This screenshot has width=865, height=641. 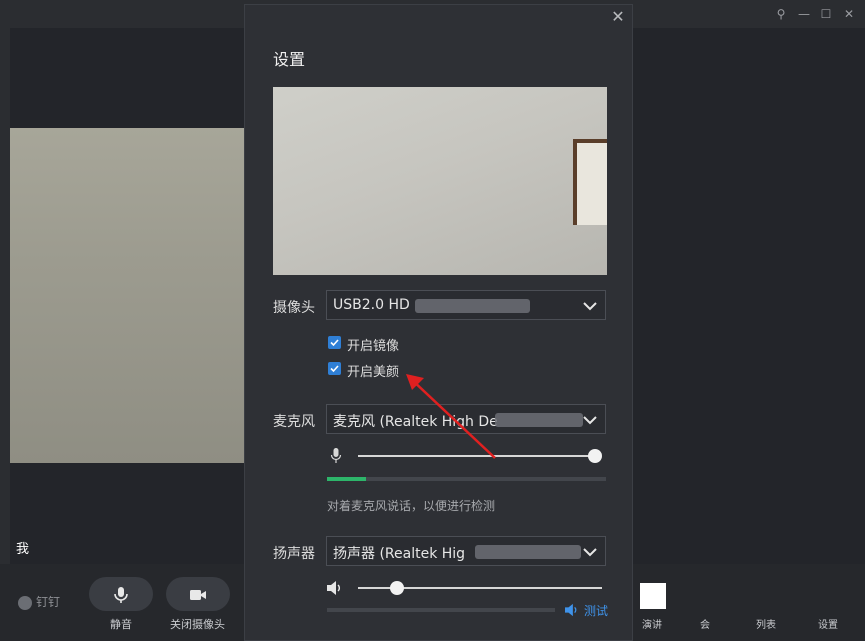 I want to click on mic-volume-thumb, so click(x=595, y=456).